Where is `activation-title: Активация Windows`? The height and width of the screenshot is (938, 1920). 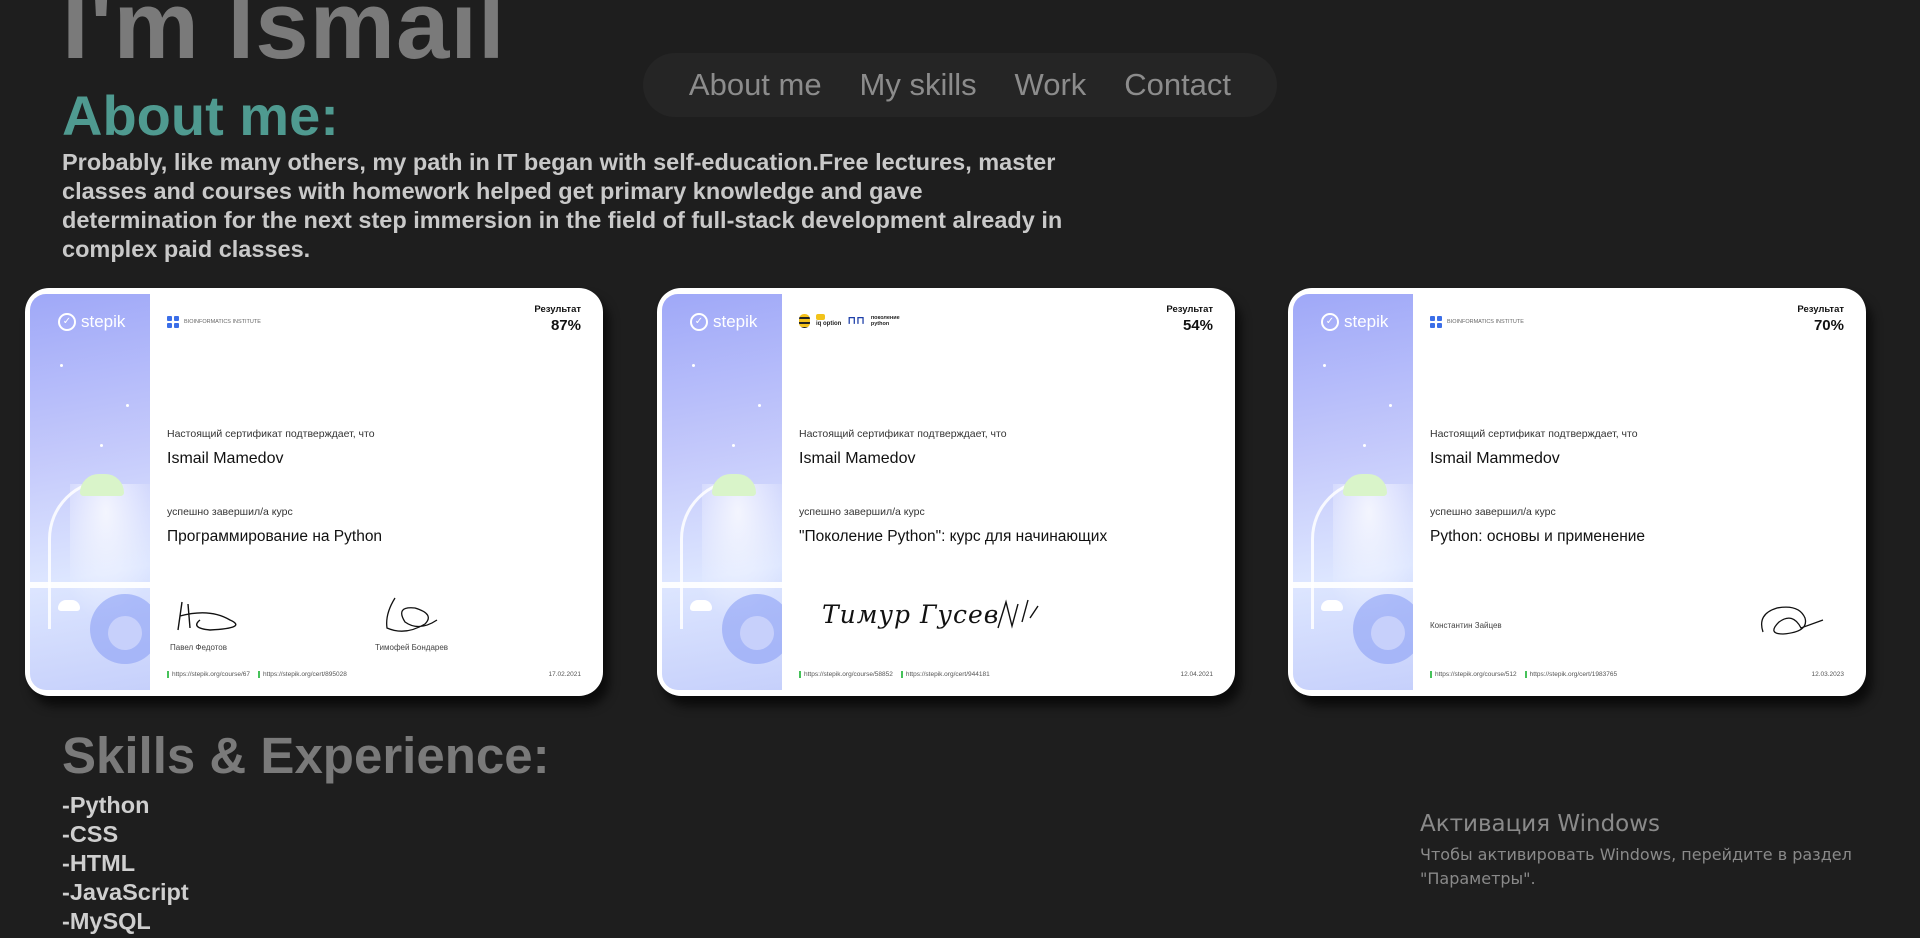 activation-title: Активация Windows is located at coordinates (1540, 824).